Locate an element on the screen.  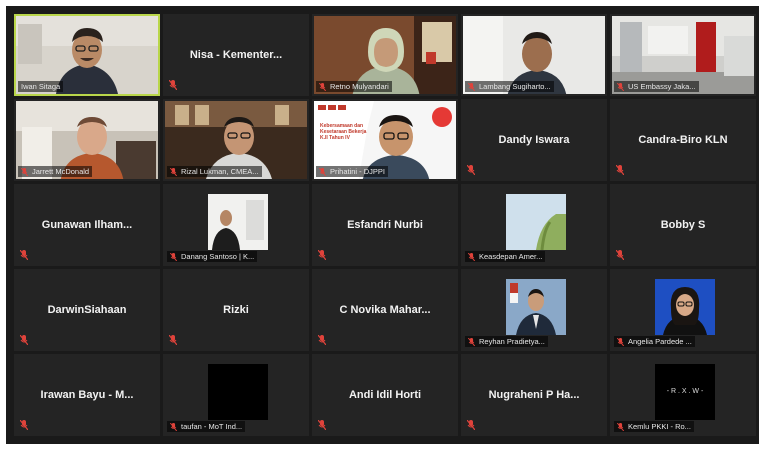
participant-name-caption: Prihatini - DJPPI is located at coordinates (352, 171).